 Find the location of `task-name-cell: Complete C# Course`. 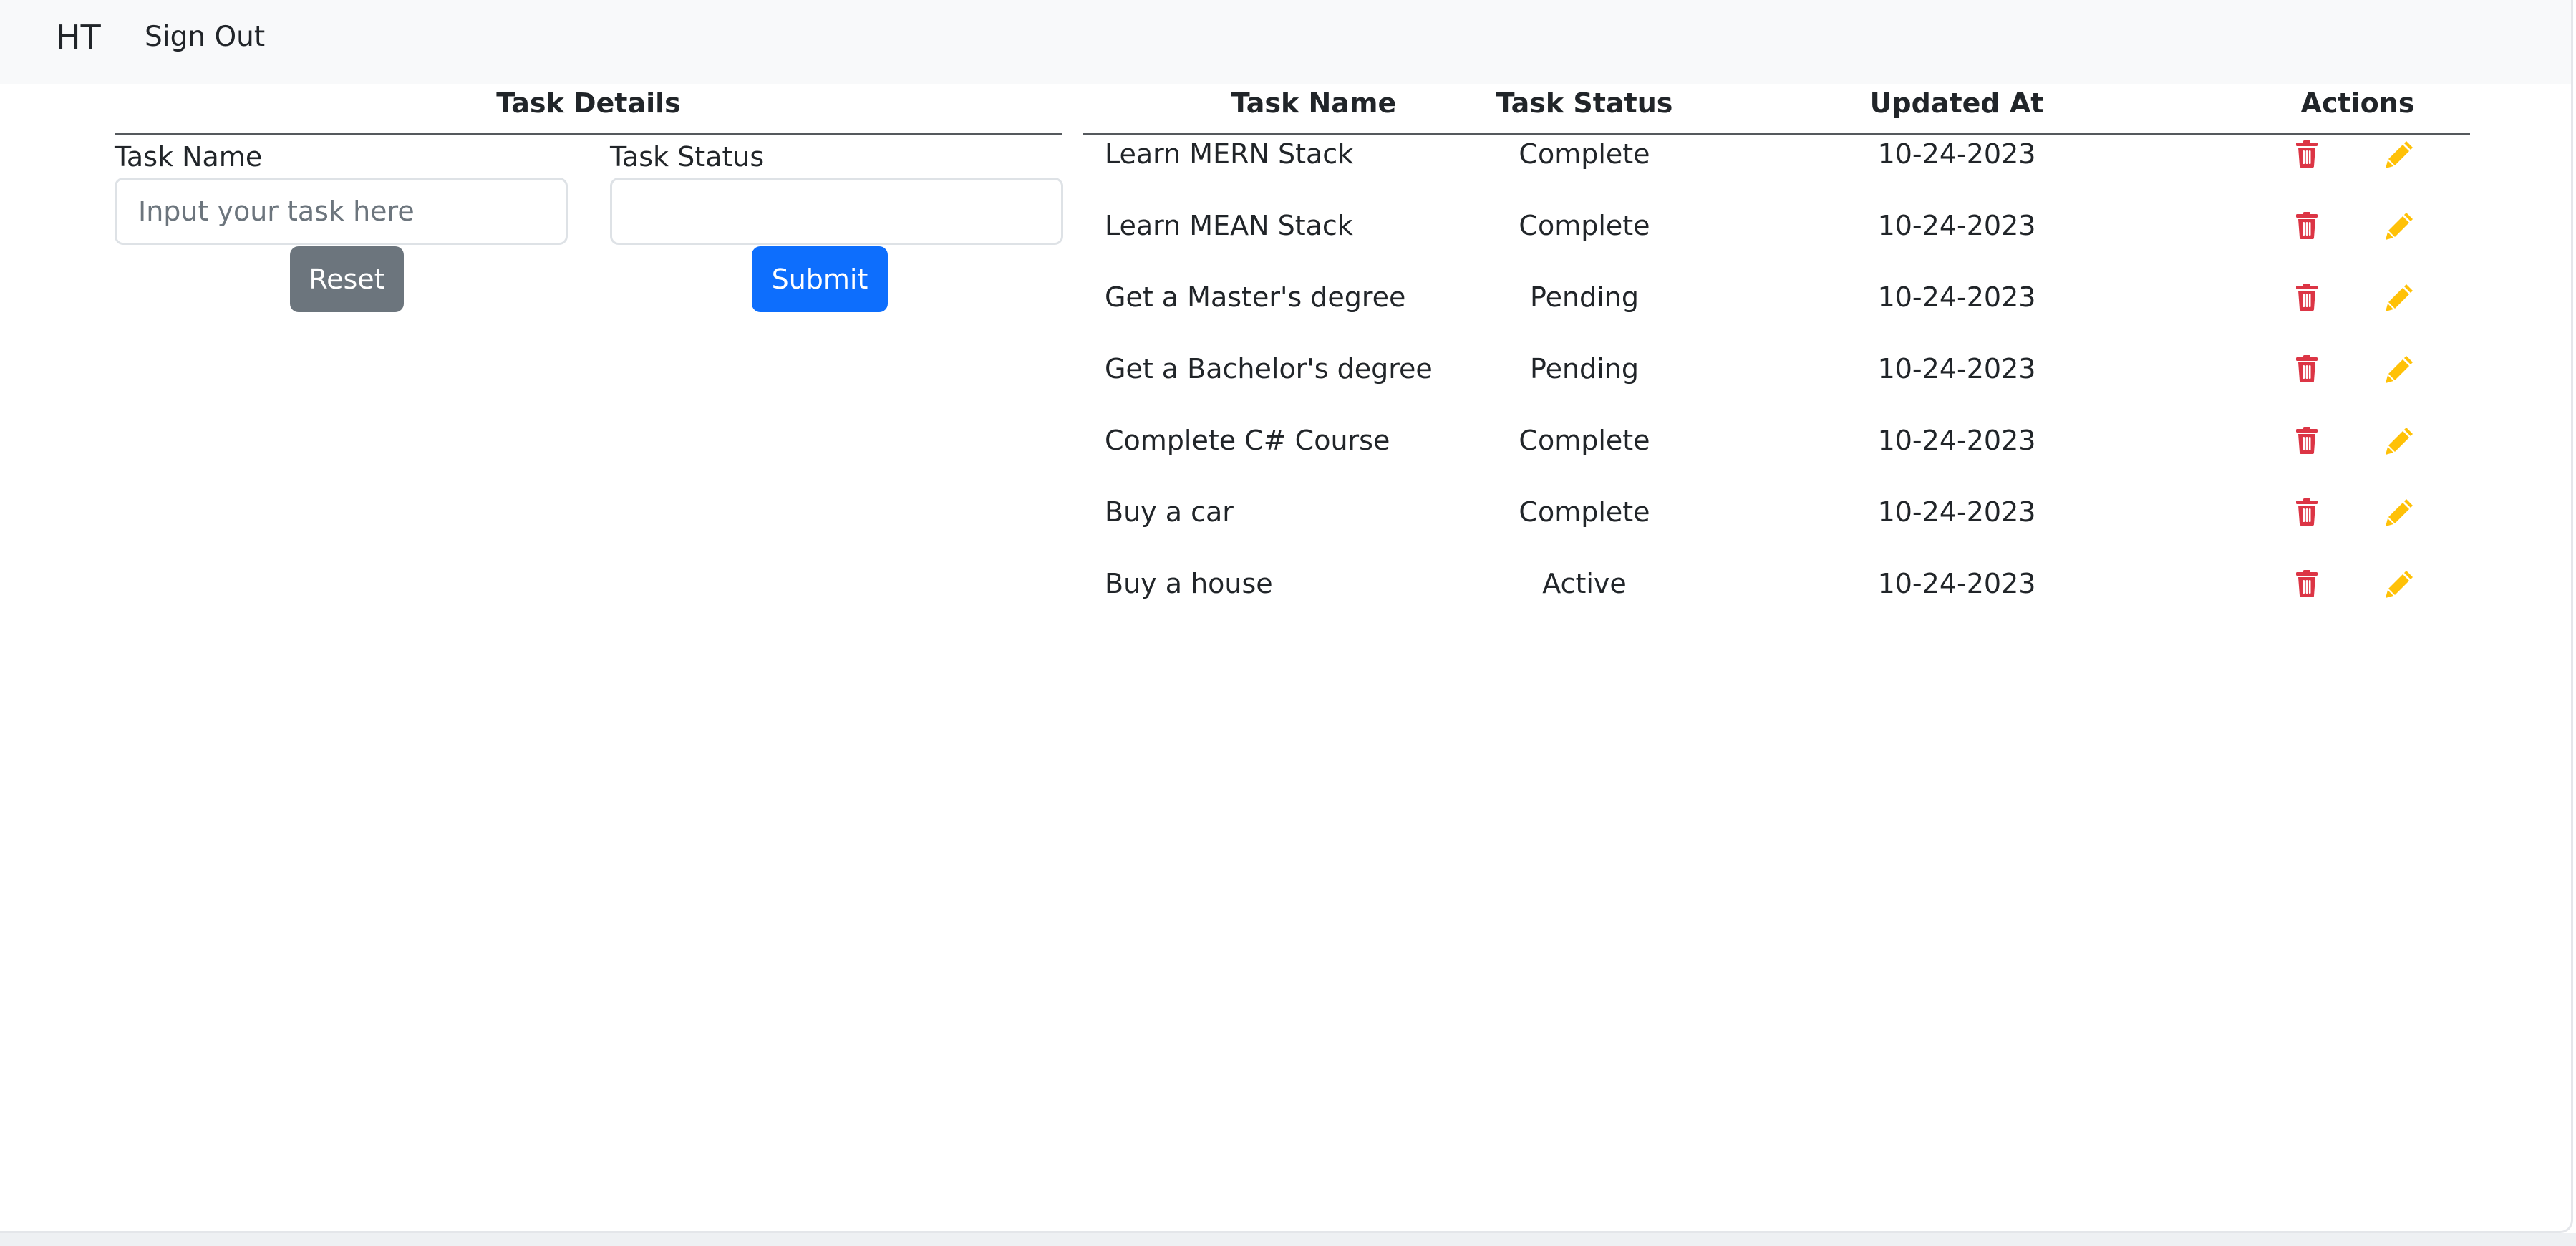

task-name-cell: Complete C# Course is located at coordinates (1248, 440).